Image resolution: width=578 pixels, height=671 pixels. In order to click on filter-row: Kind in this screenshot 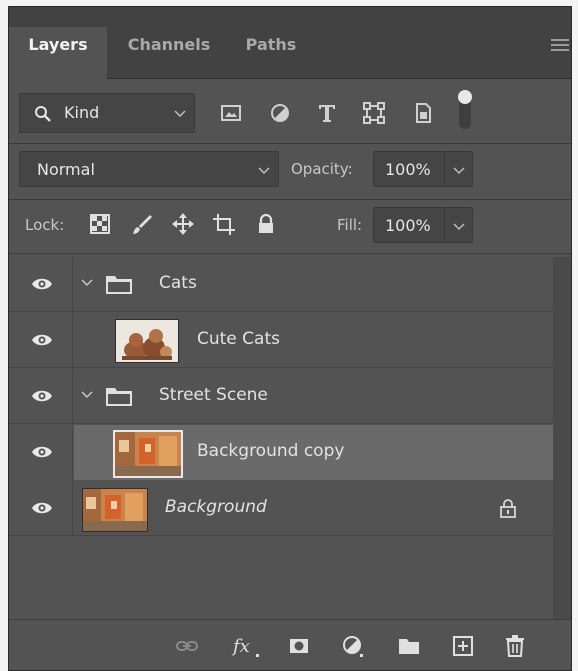, I will do `click(290, 111)`.